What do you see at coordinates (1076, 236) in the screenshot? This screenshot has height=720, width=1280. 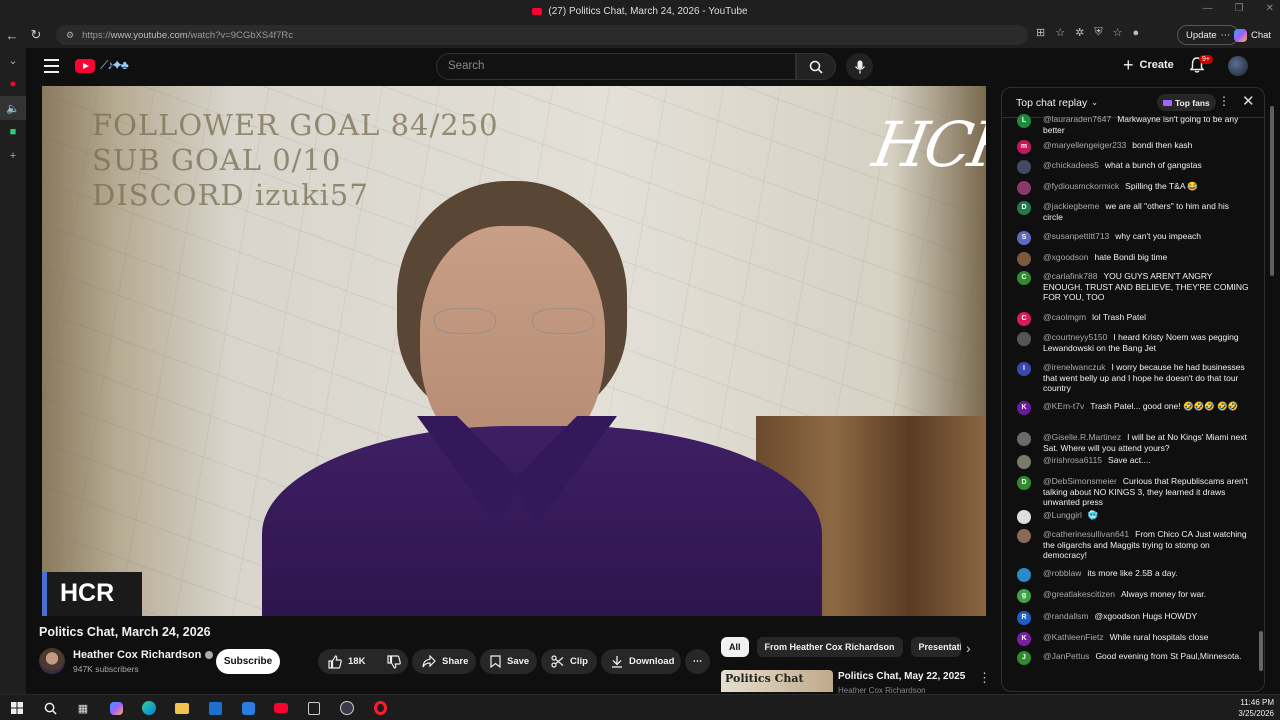 I see `chat-author: @susanpettitt713` at bounding box center [1076, 236].